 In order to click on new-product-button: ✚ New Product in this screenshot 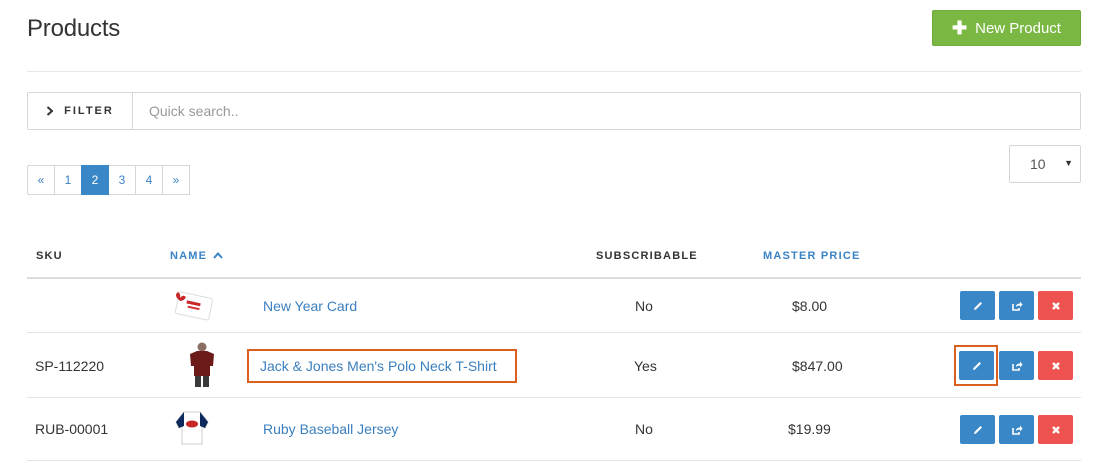, I will do `click(1006, 28)`.